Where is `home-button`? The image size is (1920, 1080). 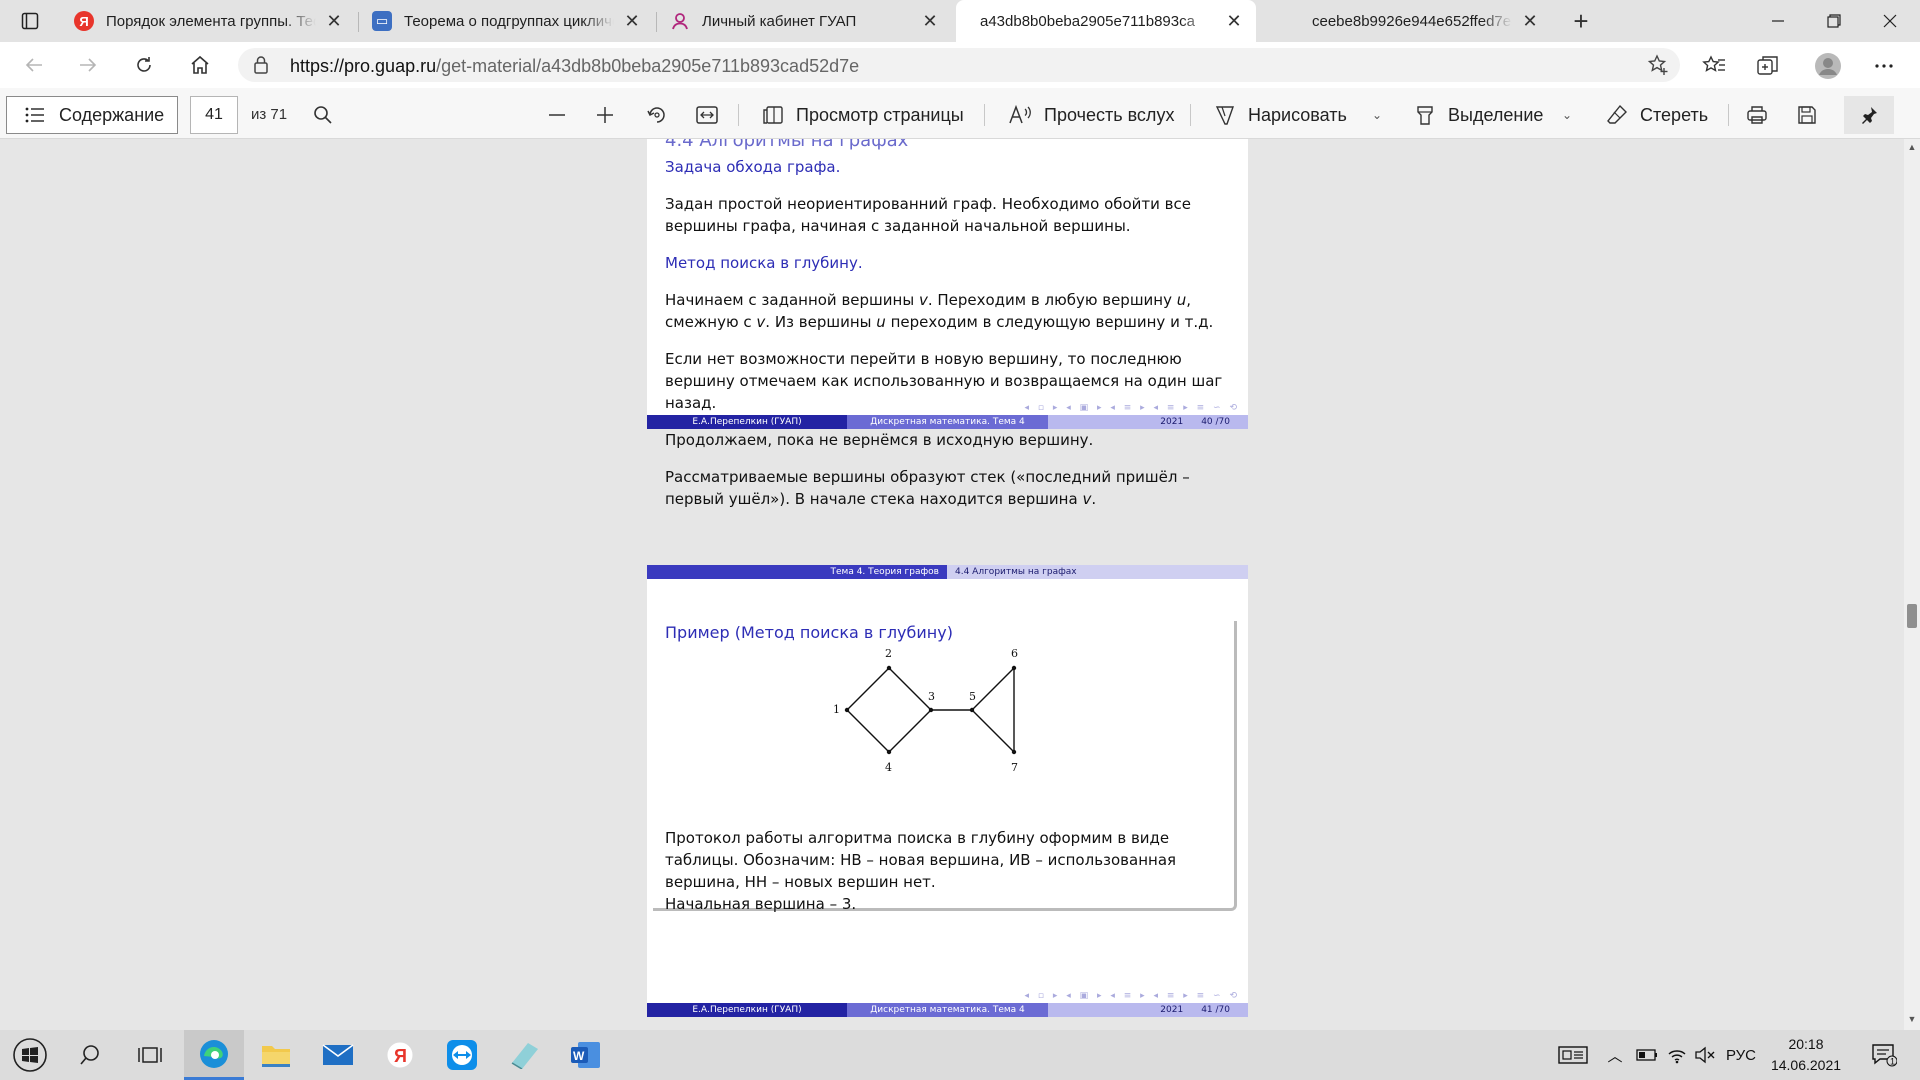
home-button is located at coordinates (200, 65).